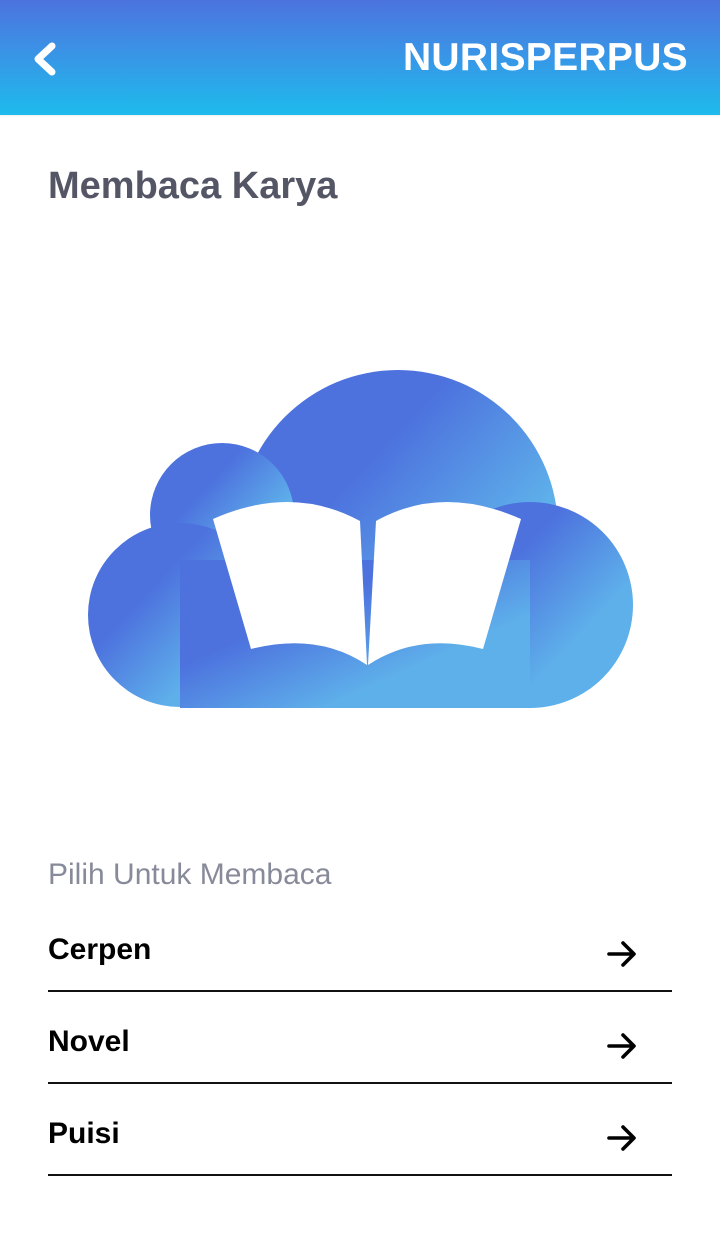 The width and height of the screenshot is (720, 1236). Describe the element at coordinates (360, 1130) in the screenshot. I see `menu-item-puisi: Puisi` at that location.